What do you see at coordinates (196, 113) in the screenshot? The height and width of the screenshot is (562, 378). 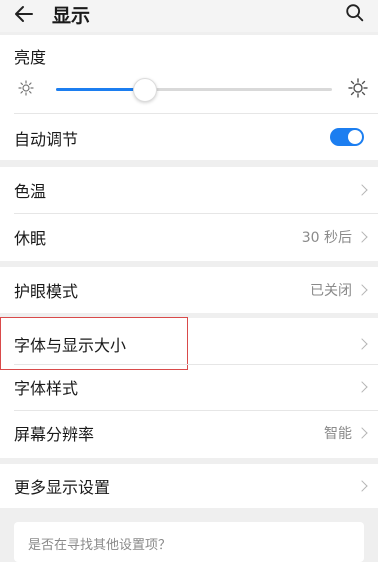 I see `divider` at bounding box center [196, 113].